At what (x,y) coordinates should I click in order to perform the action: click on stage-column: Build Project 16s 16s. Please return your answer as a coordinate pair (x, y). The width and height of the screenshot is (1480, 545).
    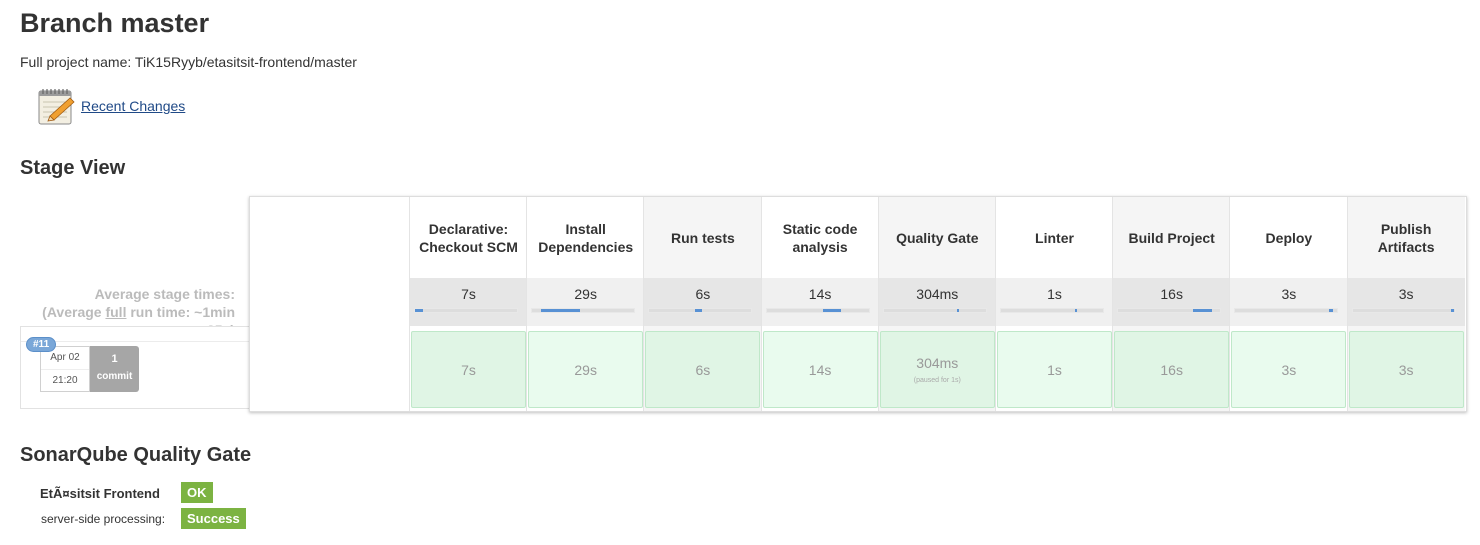
    Looking at the image, I should click on (1171, 304).